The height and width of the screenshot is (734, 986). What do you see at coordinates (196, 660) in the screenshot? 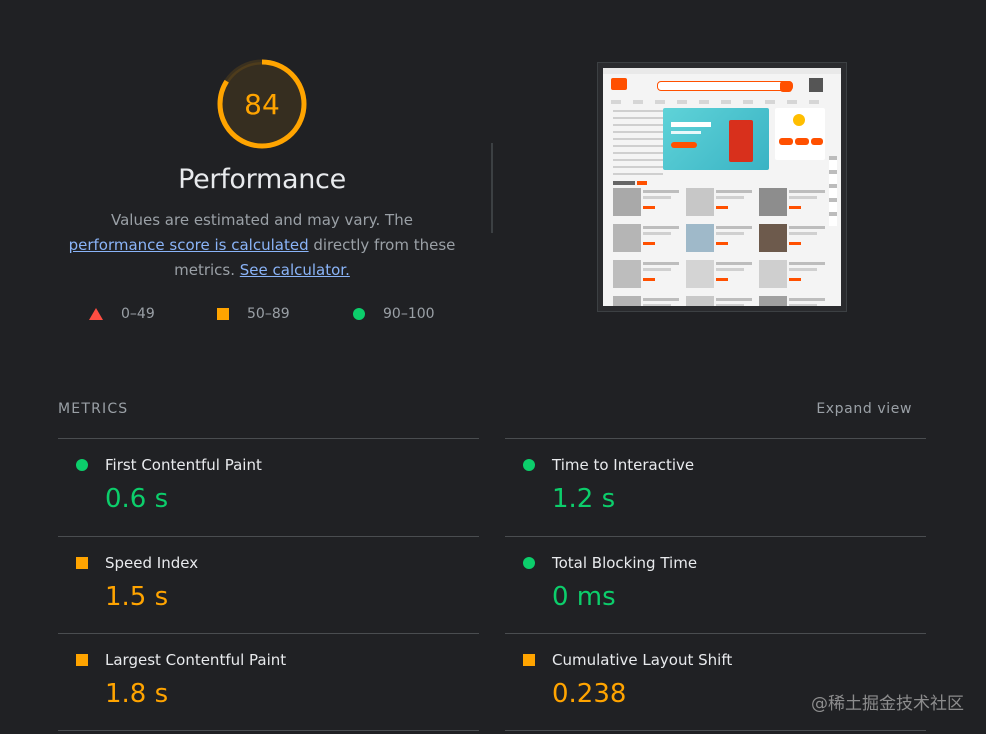
I see `metric-name: Largest Contentful Paint` at bounding box center [196, 660].